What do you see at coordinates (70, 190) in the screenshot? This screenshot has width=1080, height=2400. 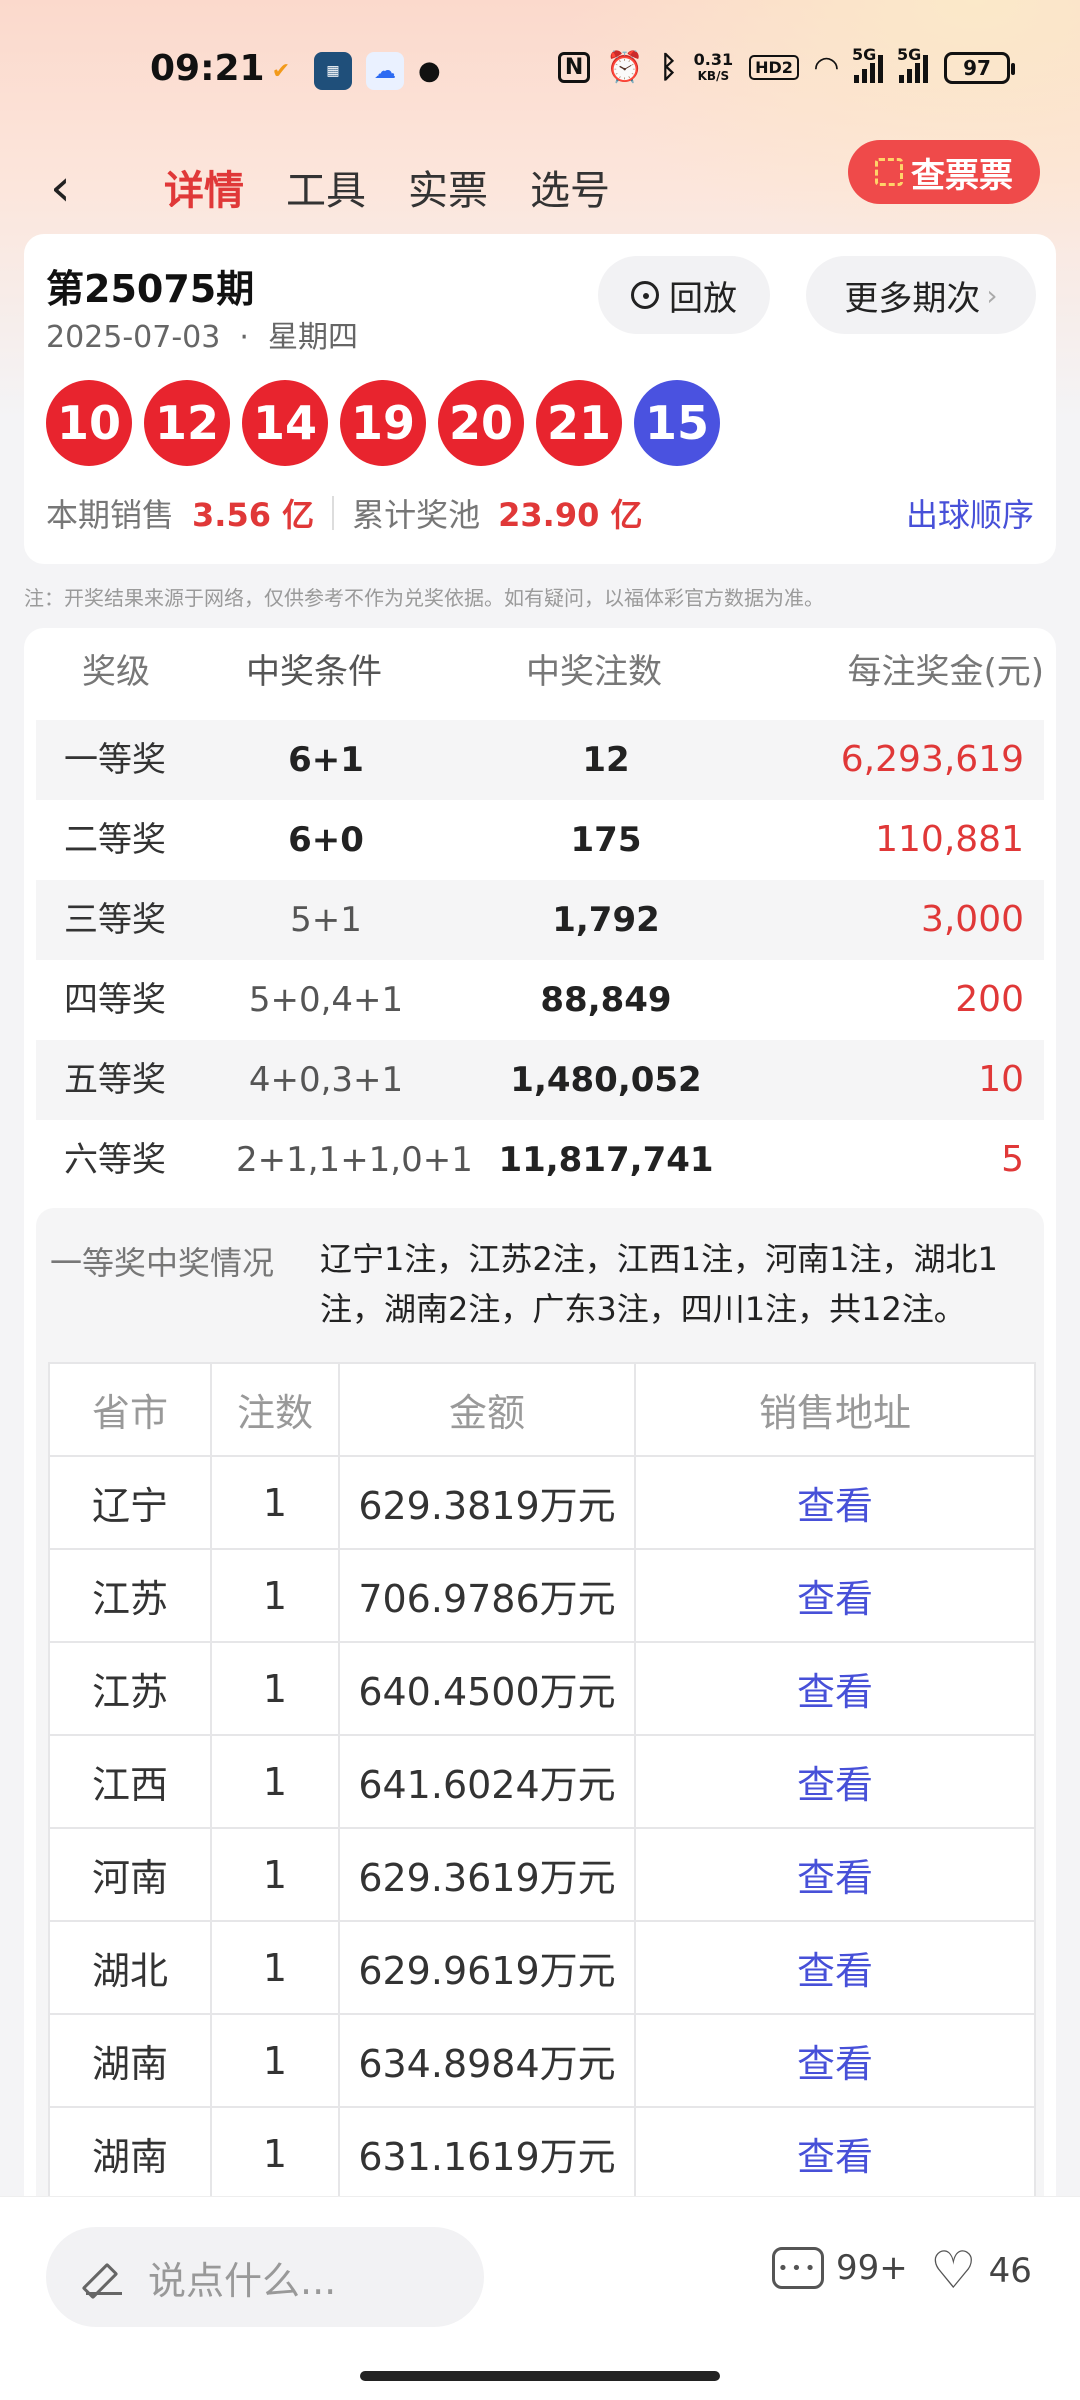 I see `back-chevron-icon: ‹` at bounding box center [70, 190].